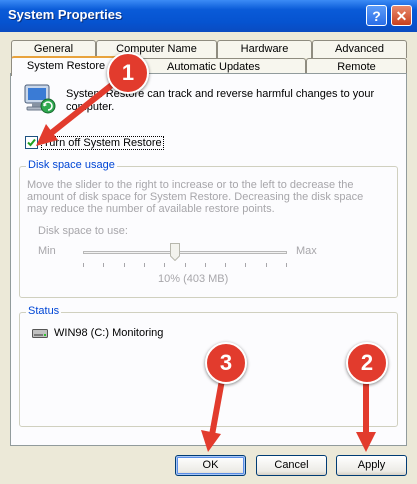 This screenshot has width=417, height=484. I want to click on slider-ticks, so click(185, 265).